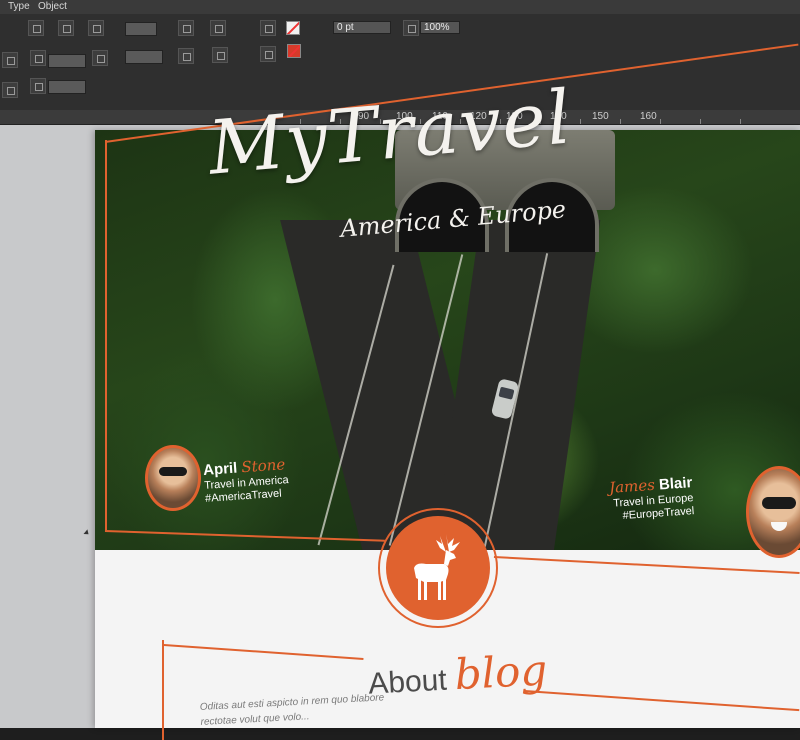 This screenshot has height=740, width=800. Describe the element at coordinates (293, 28) in the screenshot. I see `fill-swatch-icon` at that location.